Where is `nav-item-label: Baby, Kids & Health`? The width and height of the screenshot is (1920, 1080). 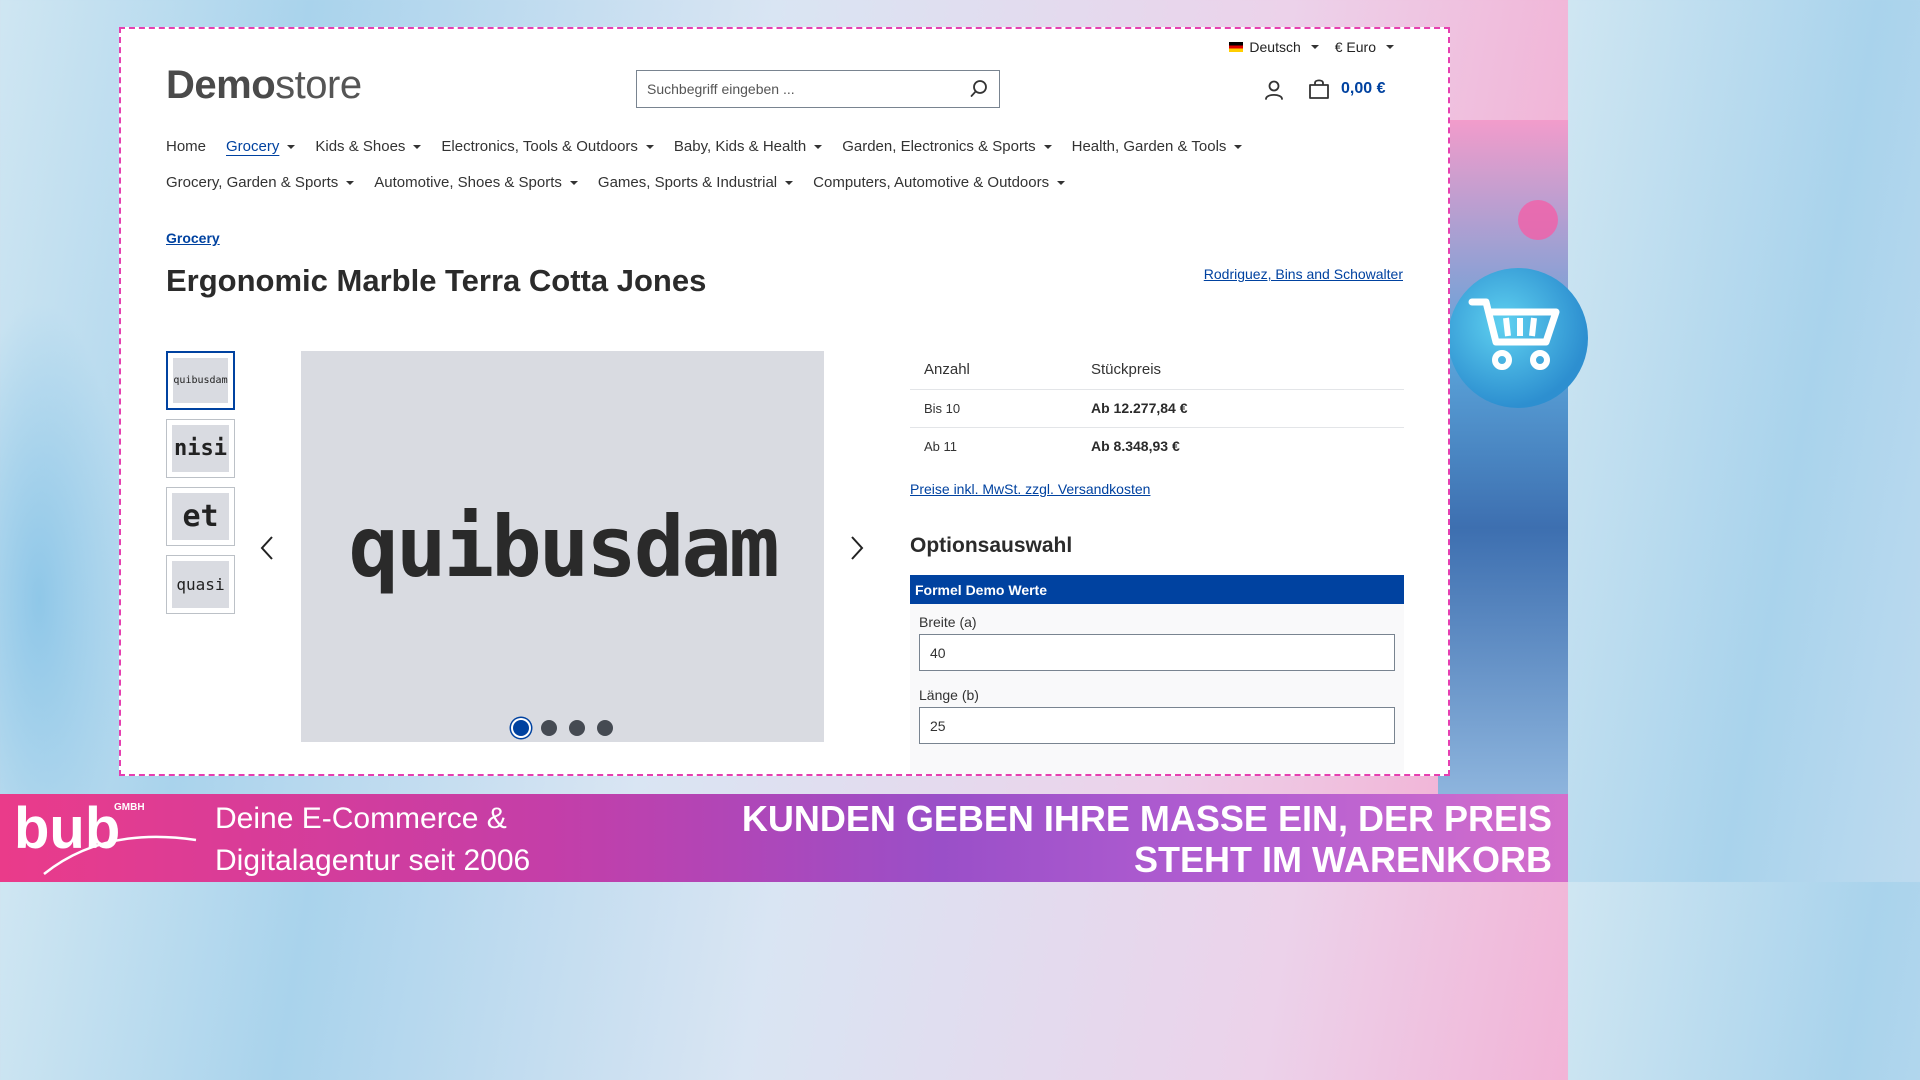
nav-item-label: Baby, Kids & Health is located at coordinates (740, 146).